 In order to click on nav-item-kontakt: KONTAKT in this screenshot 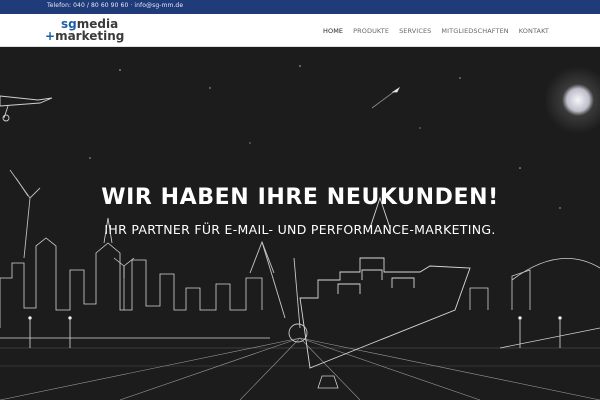, I will do `click(534, 31)`.